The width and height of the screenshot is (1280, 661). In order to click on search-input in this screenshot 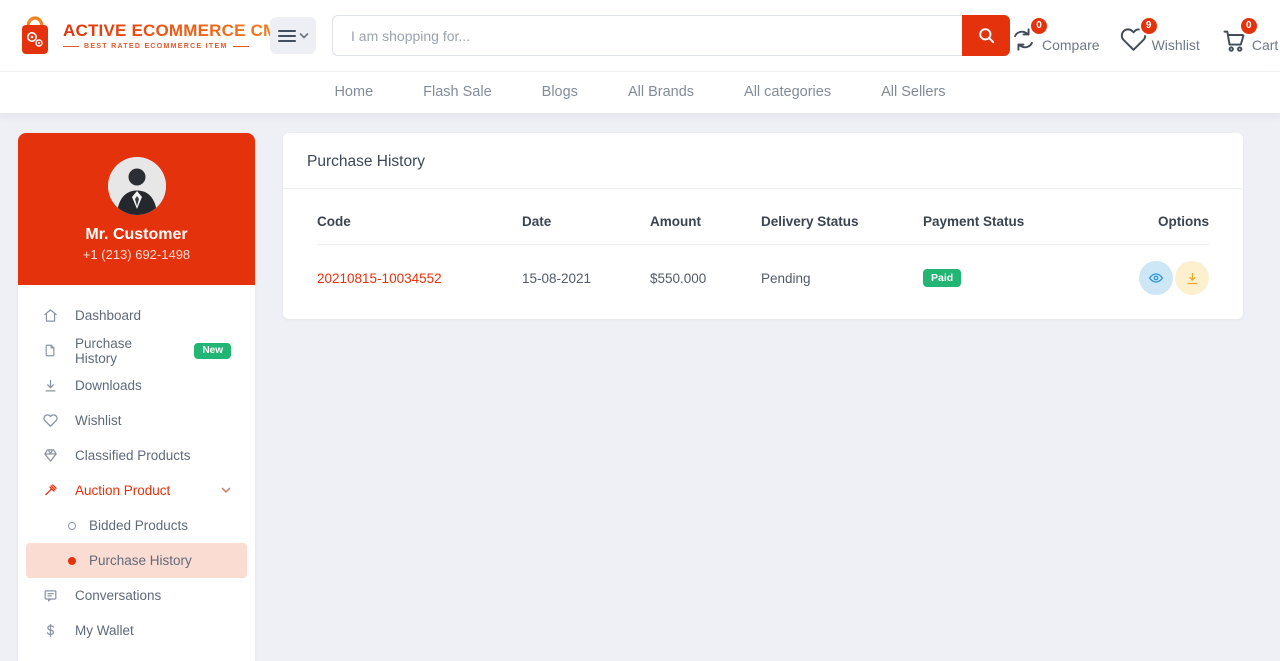, I will do `click(647, 35)`.